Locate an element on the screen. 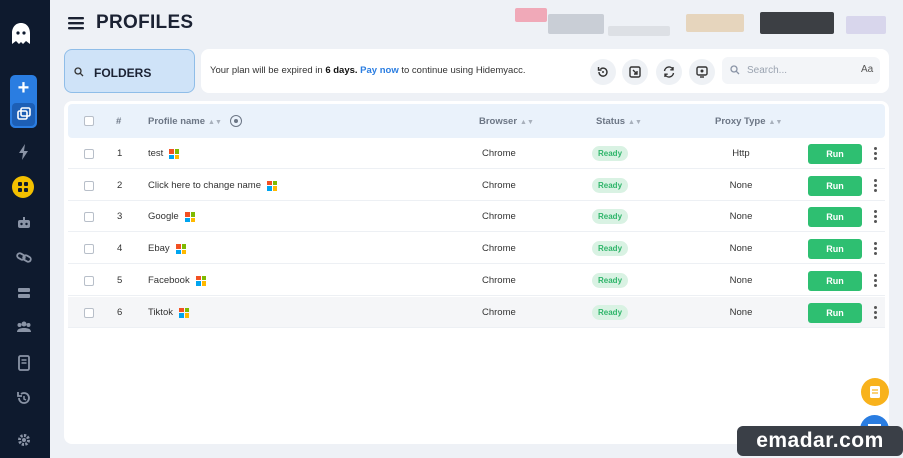 This screenshot has height=458, width=903. link-icon is located at coordinates (24, 257).